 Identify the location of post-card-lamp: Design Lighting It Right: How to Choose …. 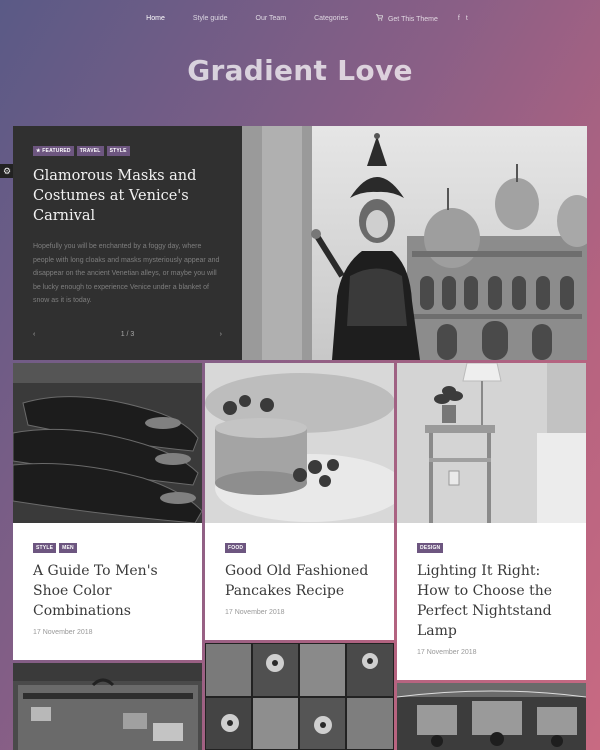
(491, 521).